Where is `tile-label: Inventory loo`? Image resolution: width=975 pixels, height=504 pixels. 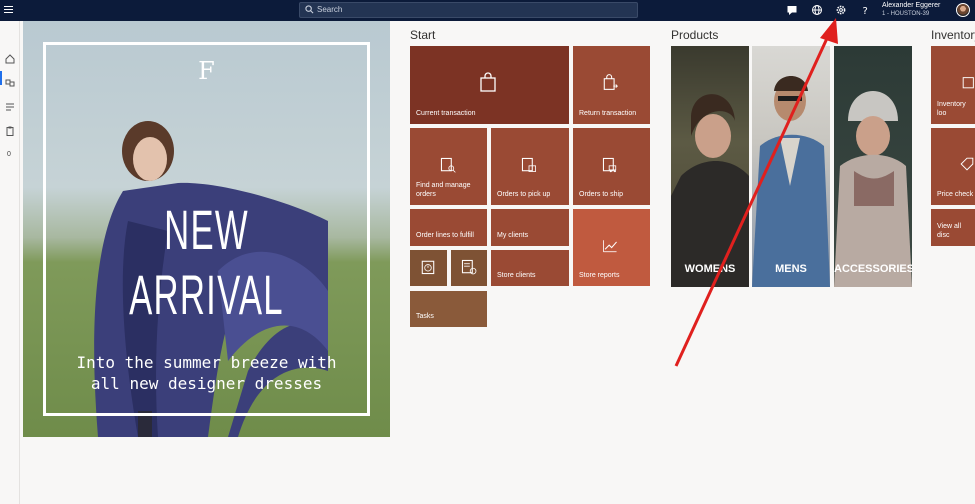 tile-label: Inventory loo is located at coordinates (951, 109).